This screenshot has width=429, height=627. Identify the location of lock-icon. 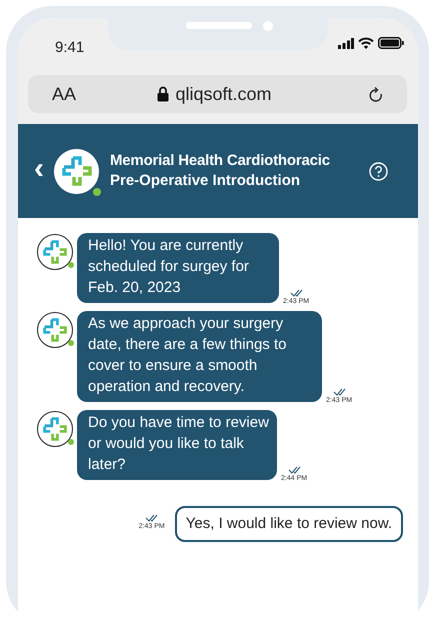
(163, 94).